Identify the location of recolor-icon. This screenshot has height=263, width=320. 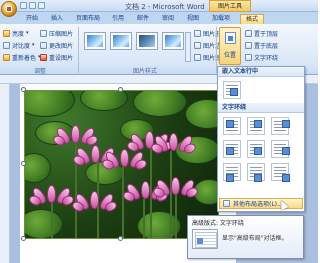
(6, 57).